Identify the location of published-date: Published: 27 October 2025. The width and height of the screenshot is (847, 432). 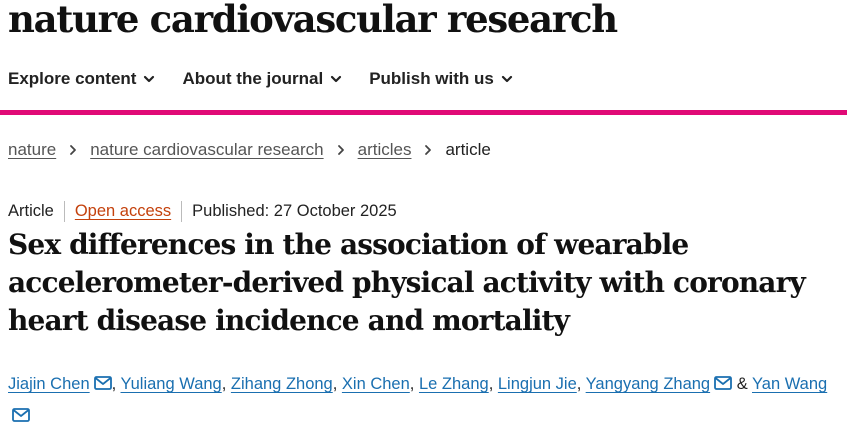
(294, 211).